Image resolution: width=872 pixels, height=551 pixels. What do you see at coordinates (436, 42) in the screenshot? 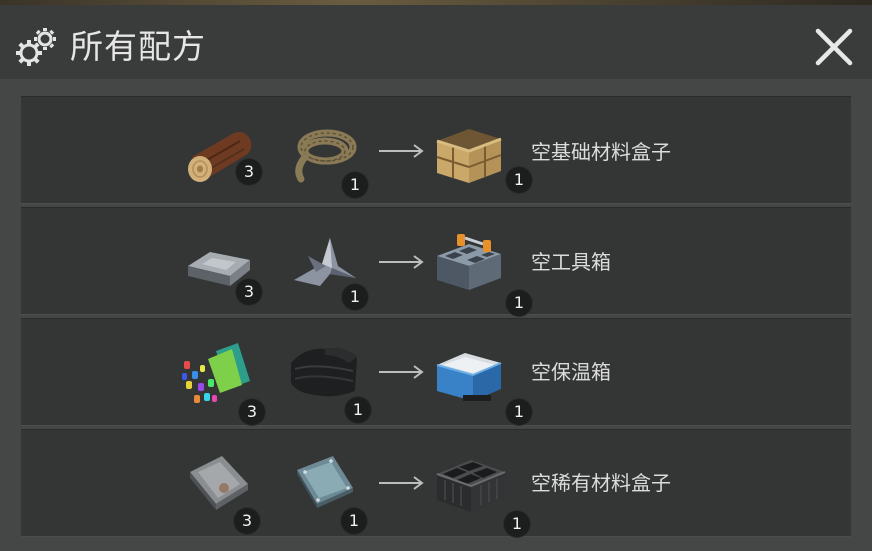
I see `dialog-header: 所有配方` at bounding box center [436, 42].